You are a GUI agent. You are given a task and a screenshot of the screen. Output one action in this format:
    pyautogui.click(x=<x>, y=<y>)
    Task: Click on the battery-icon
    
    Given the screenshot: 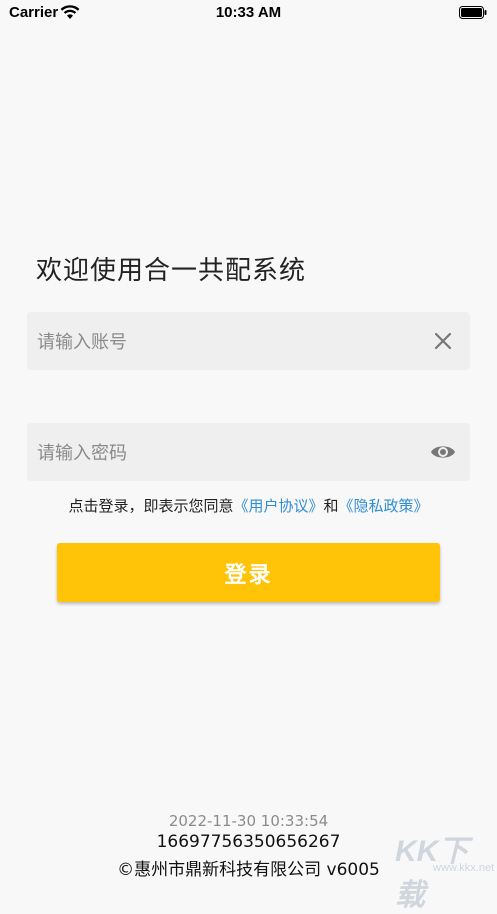 What is the action you would take?
    pyautogui.click(x=473, y=12)
    